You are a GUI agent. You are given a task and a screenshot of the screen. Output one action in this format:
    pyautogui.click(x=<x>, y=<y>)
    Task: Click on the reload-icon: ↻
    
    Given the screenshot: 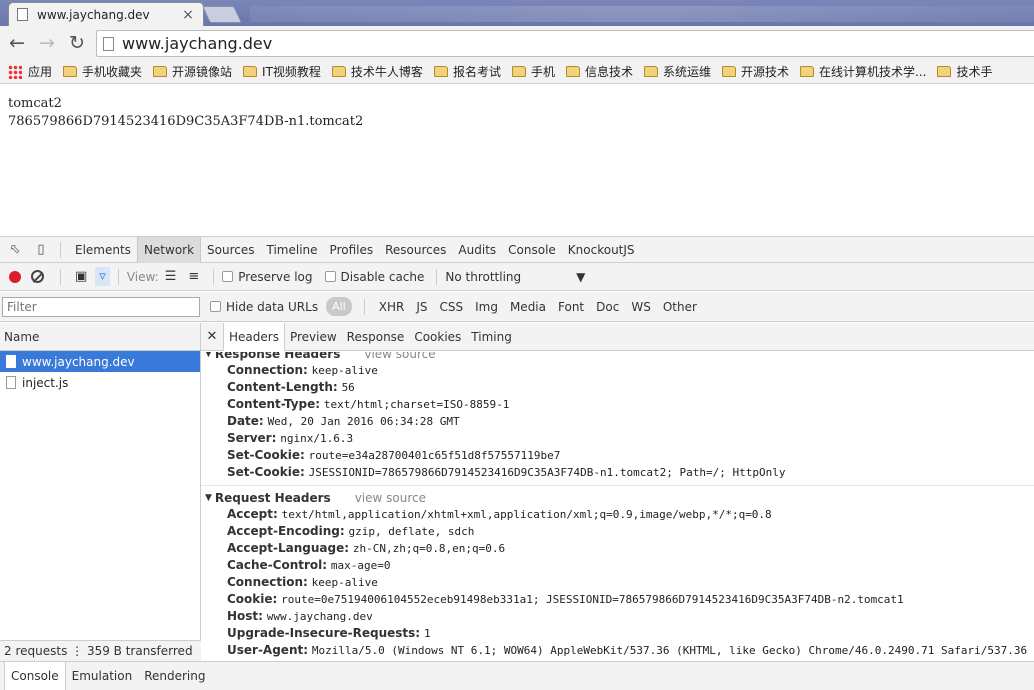 What is the action you would take?
    pyautogui.click(x=77, y=43)
    